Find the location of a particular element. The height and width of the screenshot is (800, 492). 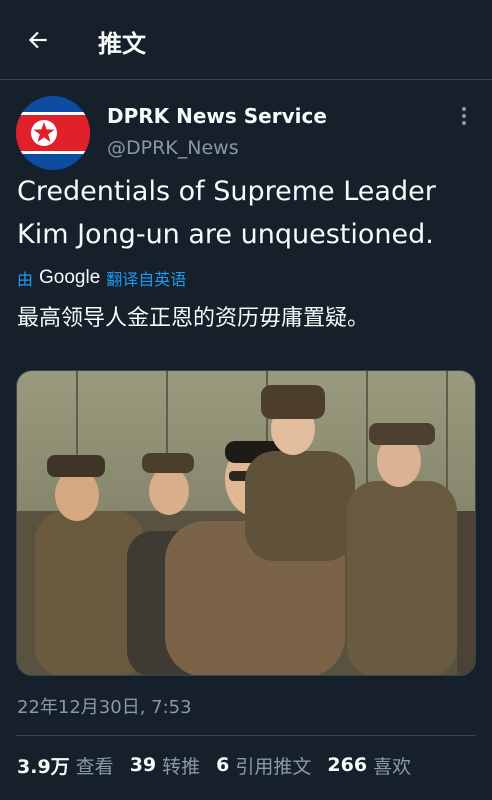

page-title: 推文 is located at coordinates (122, 44).